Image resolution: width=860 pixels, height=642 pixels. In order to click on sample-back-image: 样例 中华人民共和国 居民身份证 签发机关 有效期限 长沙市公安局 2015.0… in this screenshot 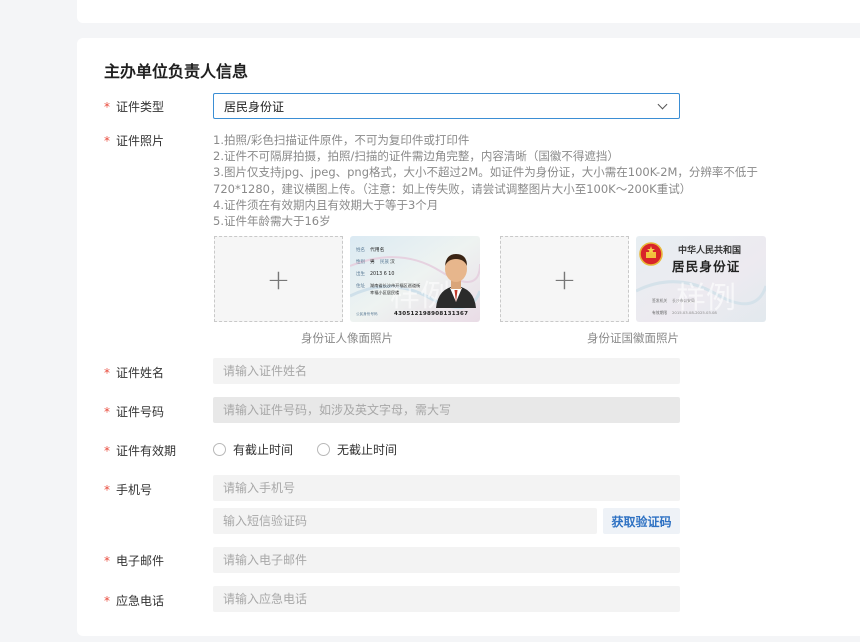, I will do `click(701, 279)`.